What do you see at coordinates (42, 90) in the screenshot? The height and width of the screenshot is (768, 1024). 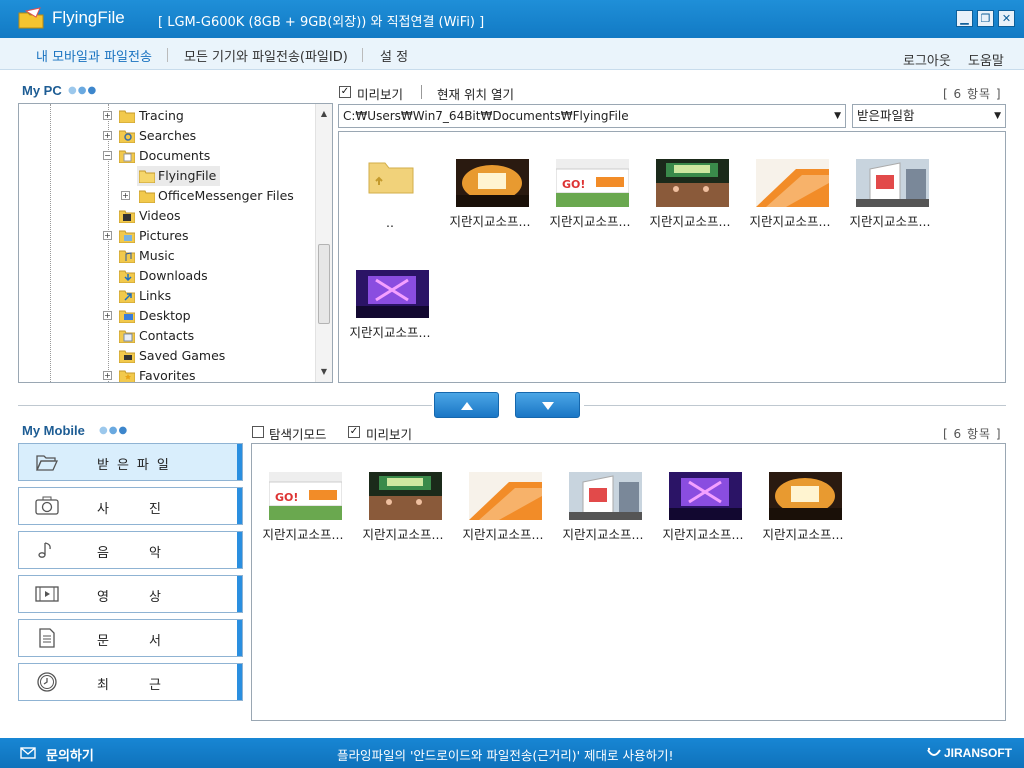 I see `mypc-title: My PC` at bounding box center [42, 90].